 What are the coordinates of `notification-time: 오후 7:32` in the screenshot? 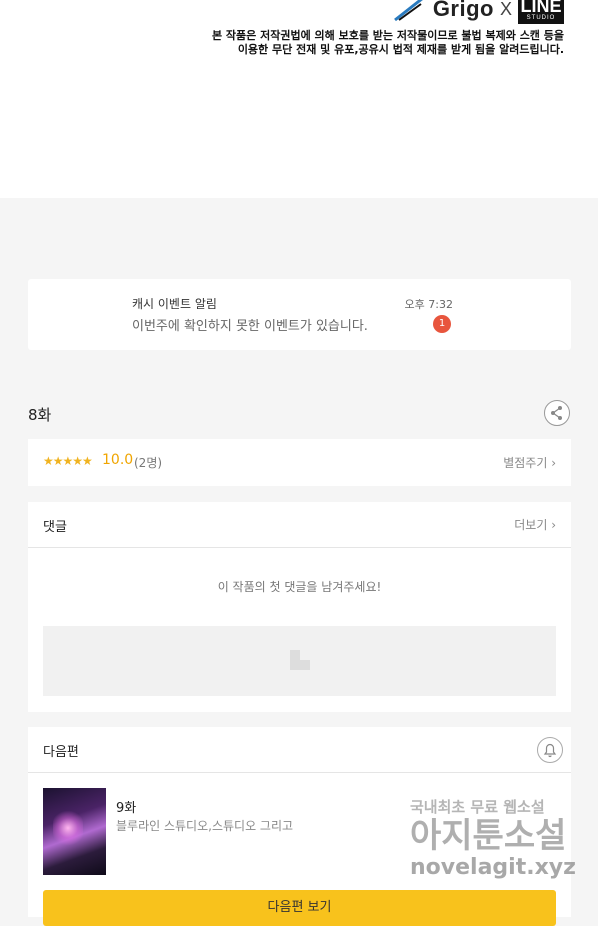 It's located at (428, 304).